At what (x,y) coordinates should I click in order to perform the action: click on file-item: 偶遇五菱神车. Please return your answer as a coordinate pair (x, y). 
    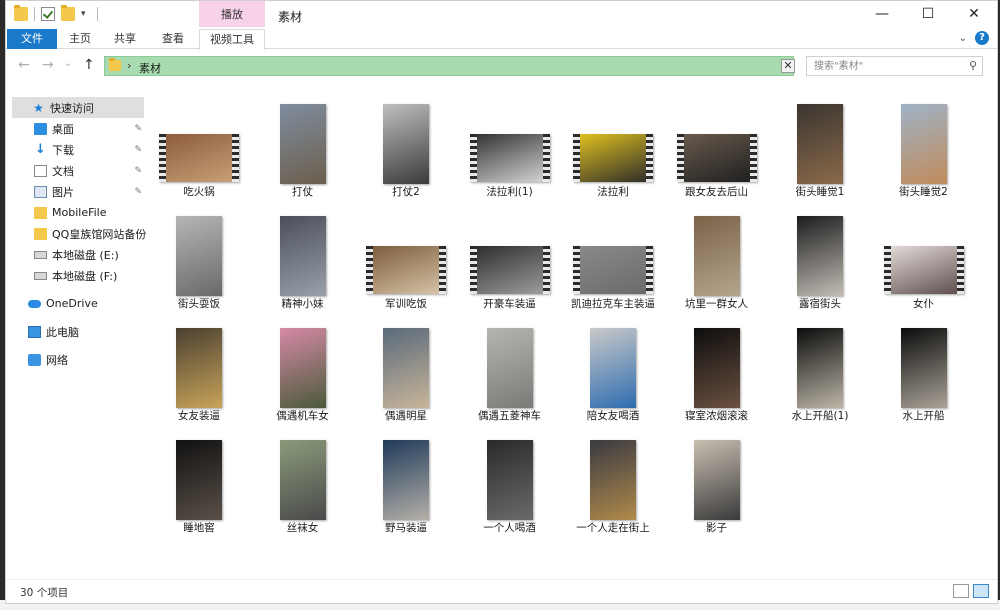
    Looking at the image, I should click on (510, 372).